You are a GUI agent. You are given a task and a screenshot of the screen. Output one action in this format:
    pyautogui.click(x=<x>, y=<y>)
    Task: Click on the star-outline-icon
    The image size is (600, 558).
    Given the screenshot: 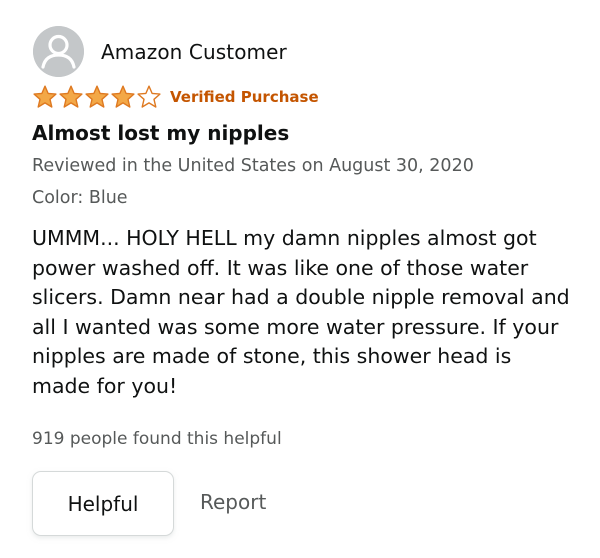 What is the action you would take?
    pyautogui.click(x=149, y=96)
    